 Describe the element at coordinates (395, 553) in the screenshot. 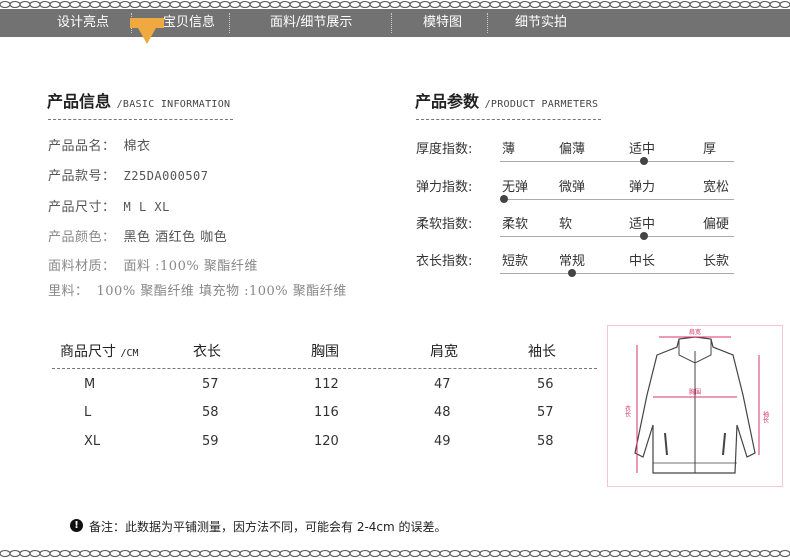

I see `bottom-chain-border` at that location.